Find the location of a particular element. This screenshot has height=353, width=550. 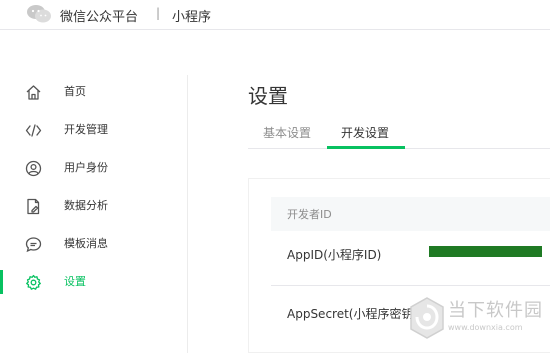

sidebar-item-home: 首页 is located at coordinates (93, 92).